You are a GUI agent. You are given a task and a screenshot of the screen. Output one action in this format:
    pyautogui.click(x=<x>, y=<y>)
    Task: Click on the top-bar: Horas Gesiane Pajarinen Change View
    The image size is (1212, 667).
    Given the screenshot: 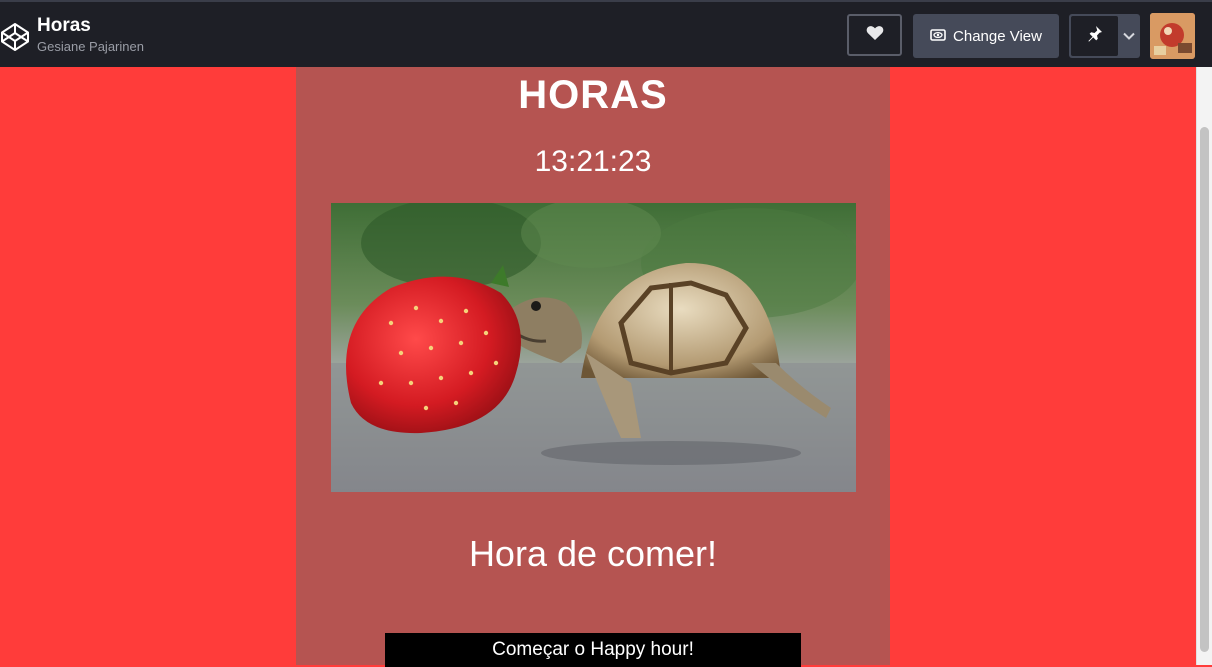 What is the action you would take?
    pyautogui.click(x=606, y=33)
    